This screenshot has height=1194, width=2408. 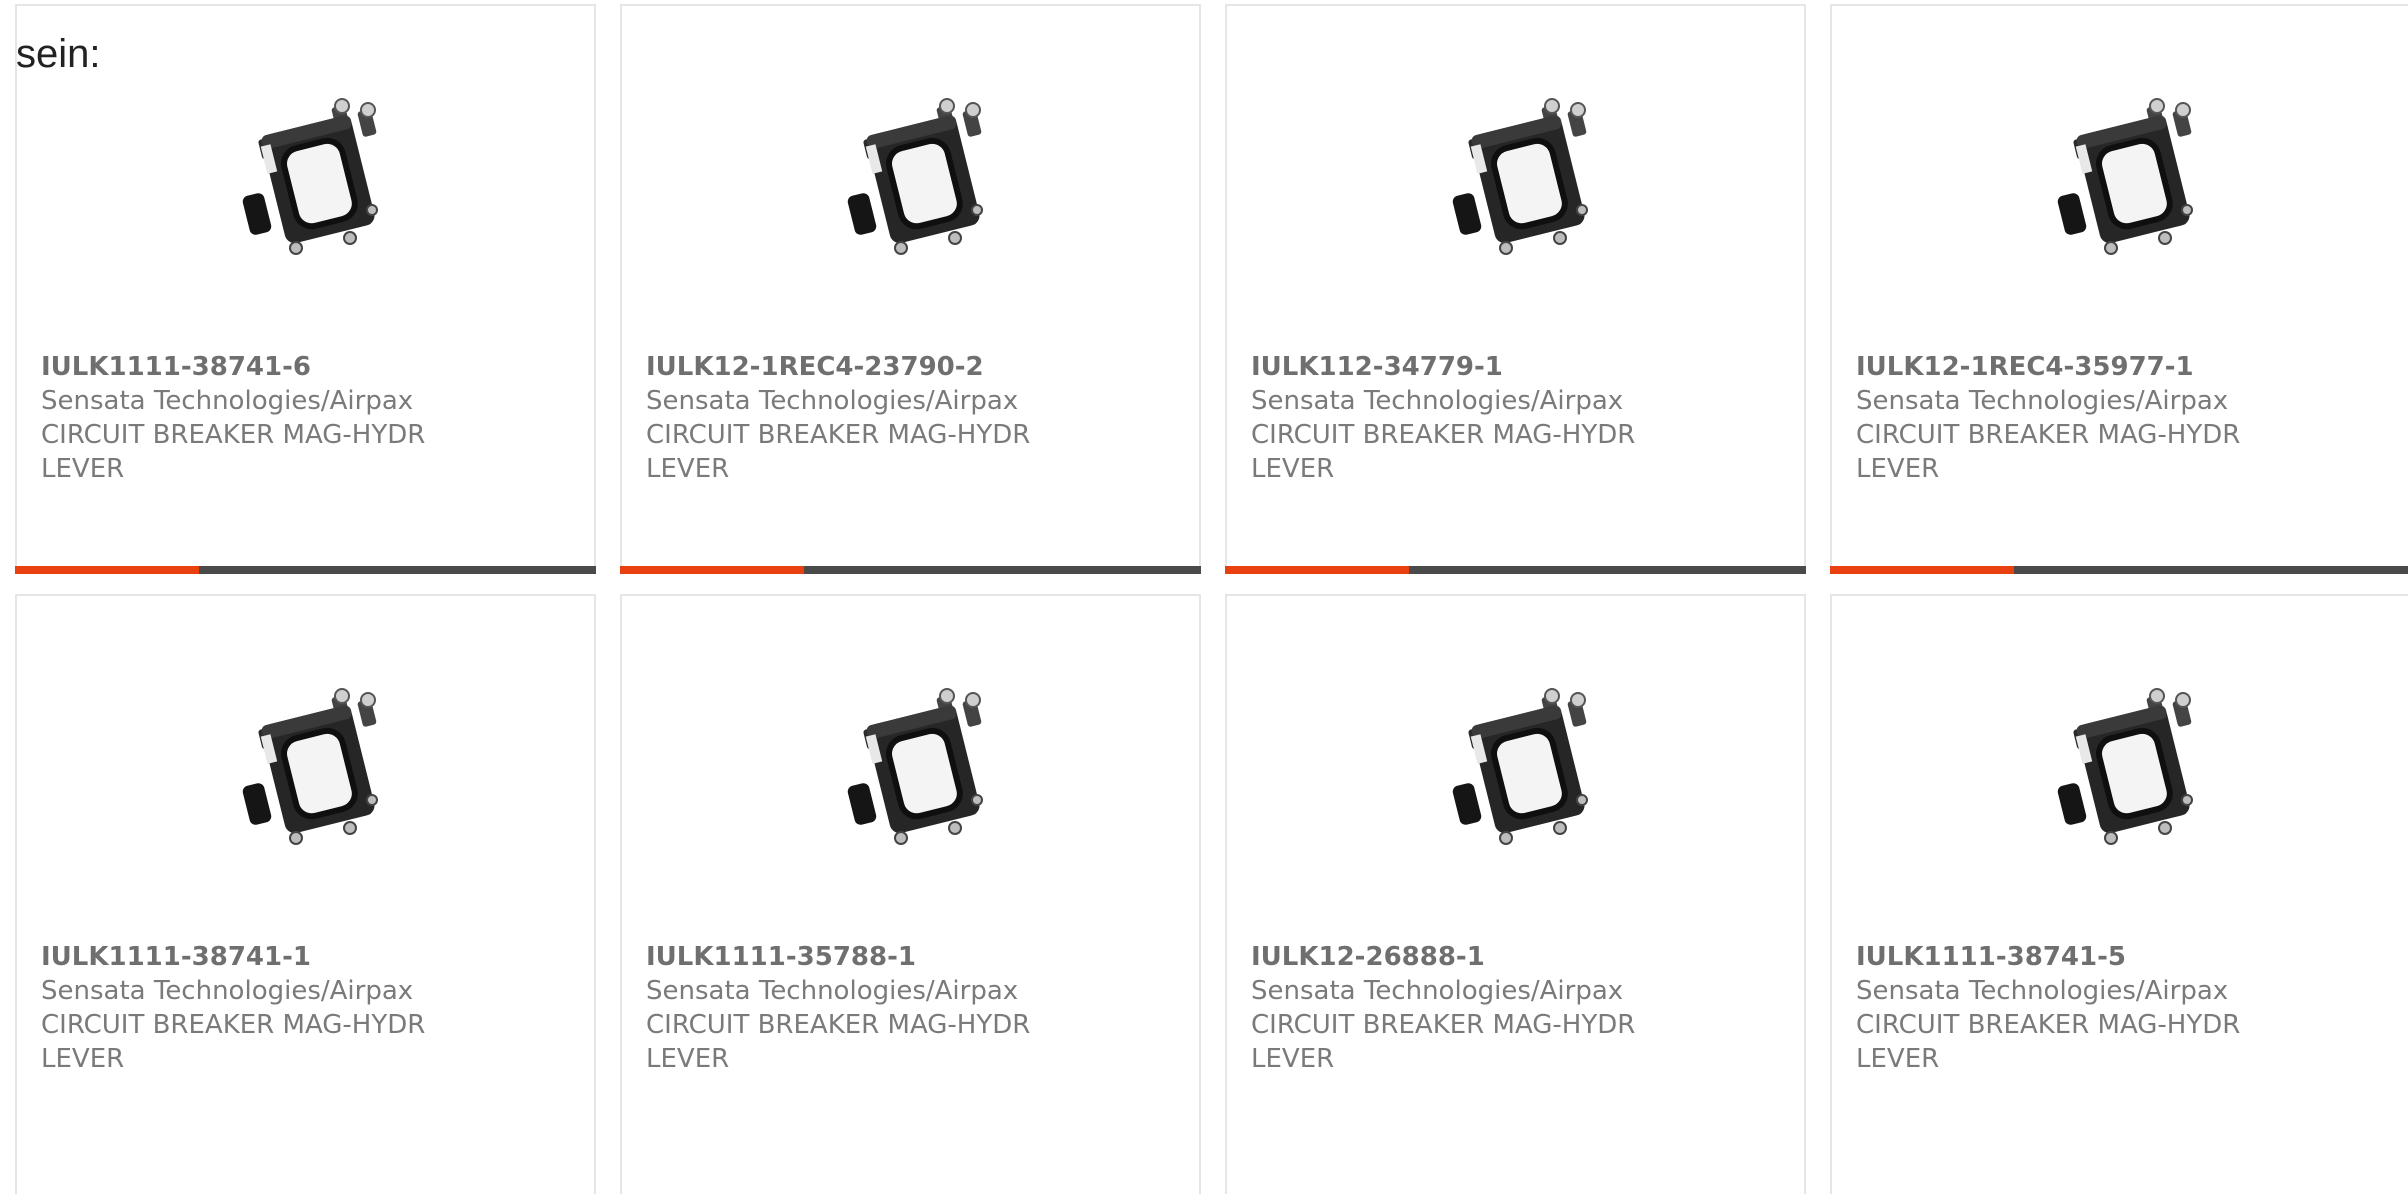 What do you see at coordinates (307, 957) in the screenshot?
I see `product-part-number: IULK1111-38741-1` at bounding box center [307, 957].